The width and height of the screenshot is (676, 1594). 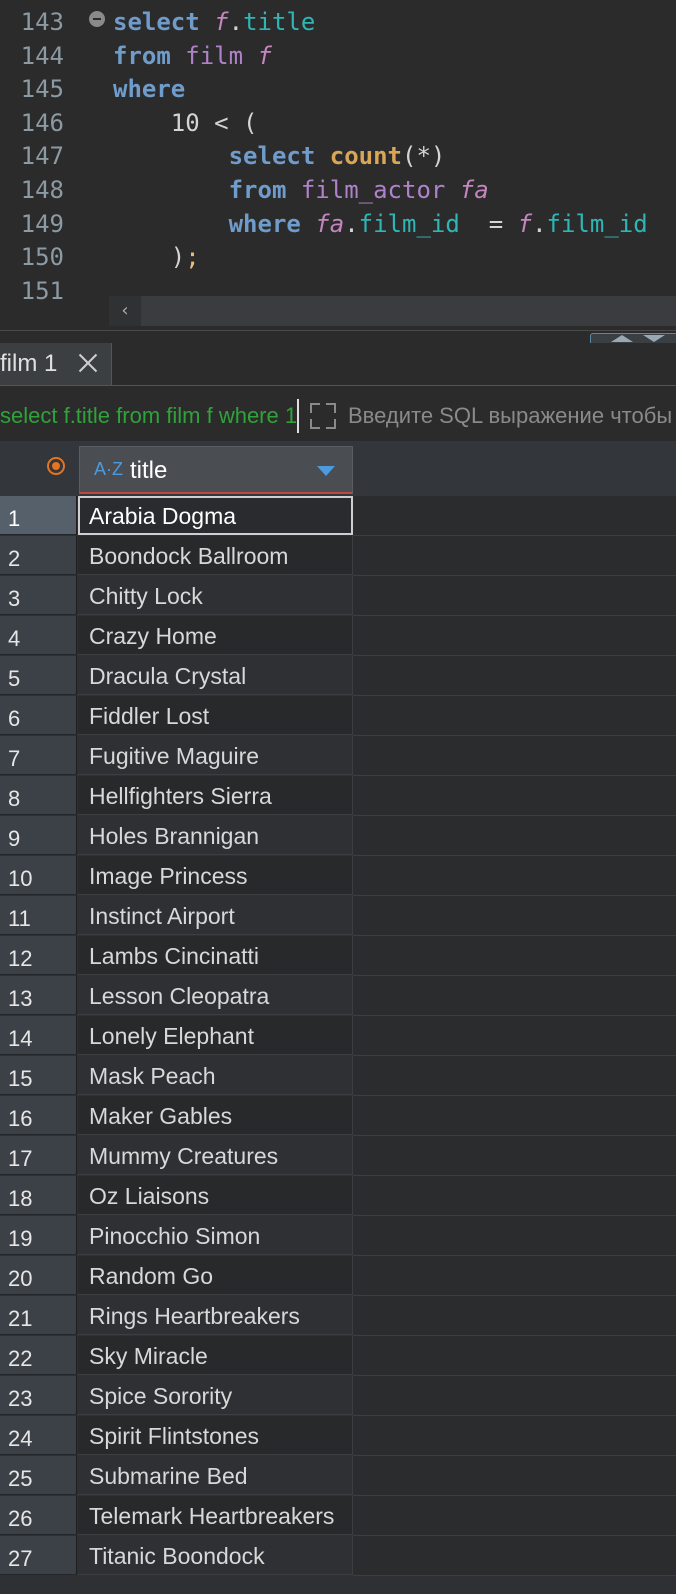 What do you see at coordinates (323, 416) in the screenshot?
I see `expand-icon` at bounding box center [323, 416].